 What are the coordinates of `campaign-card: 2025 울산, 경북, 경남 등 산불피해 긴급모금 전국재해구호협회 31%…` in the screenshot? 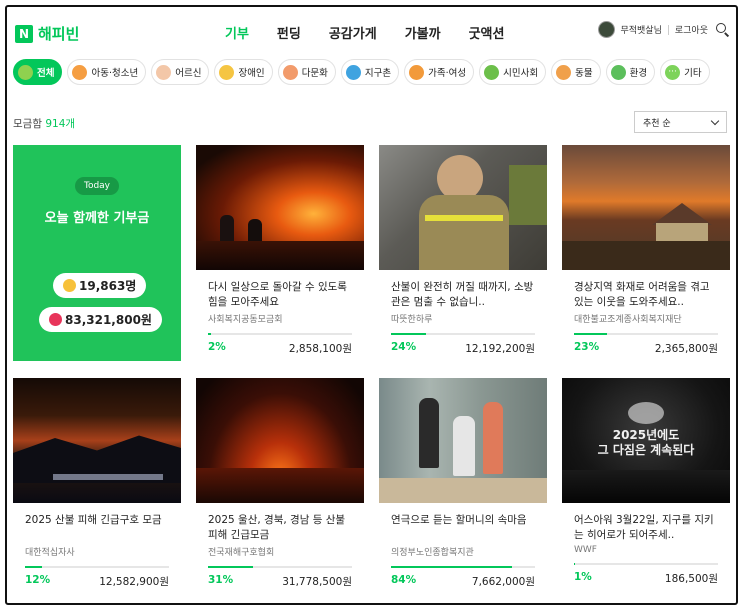 It's located at (280, 483).